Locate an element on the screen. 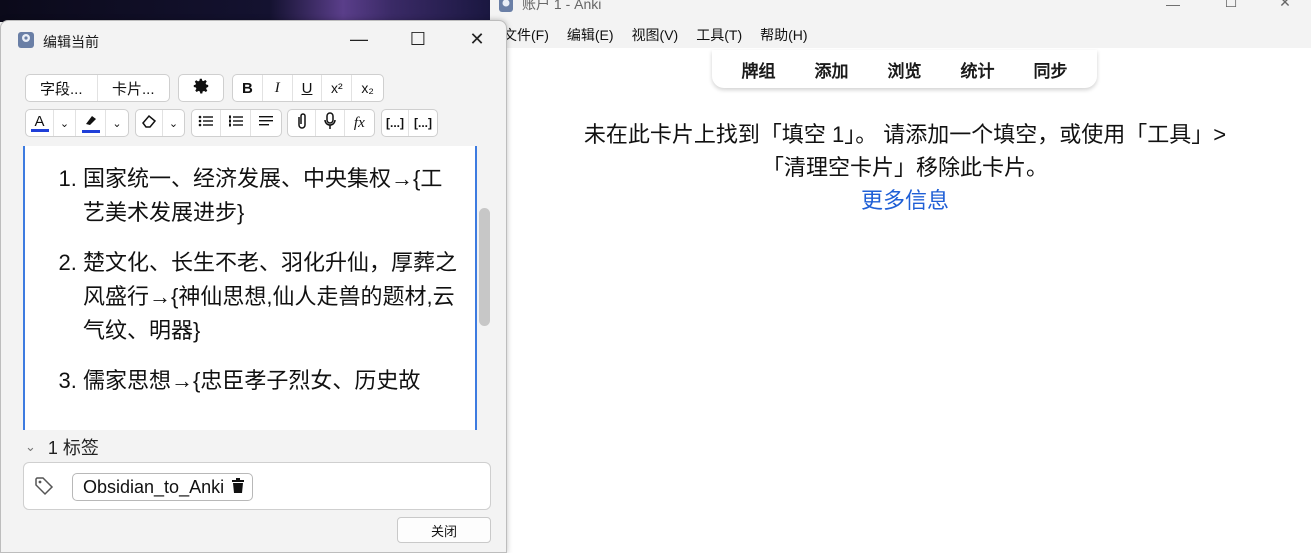 The height and width of the screenshot is (553, 1311). unordered-list-button is located at coordinates (207, 123).